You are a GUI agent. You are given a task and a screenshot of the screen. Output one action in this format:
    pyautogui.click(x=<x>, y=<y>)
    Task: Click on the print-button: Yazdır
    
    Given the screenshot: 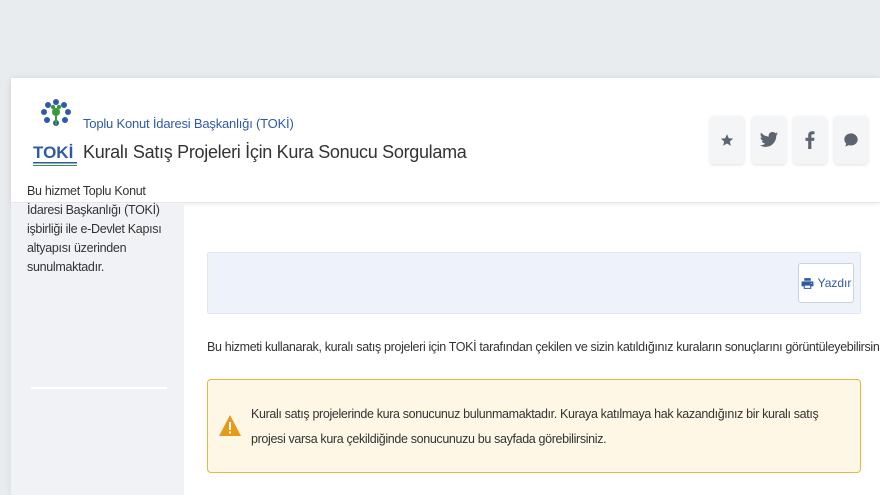 What is the action you would take?
    pyautogui.click(x=826, y=283)
    